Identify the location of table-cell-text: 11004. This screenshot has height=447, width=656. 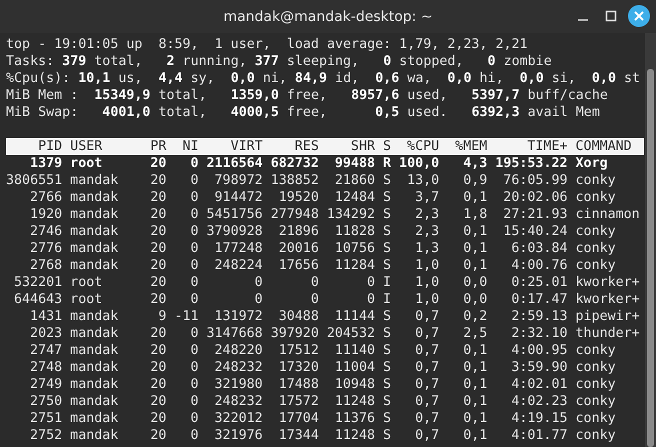
(354, 367).